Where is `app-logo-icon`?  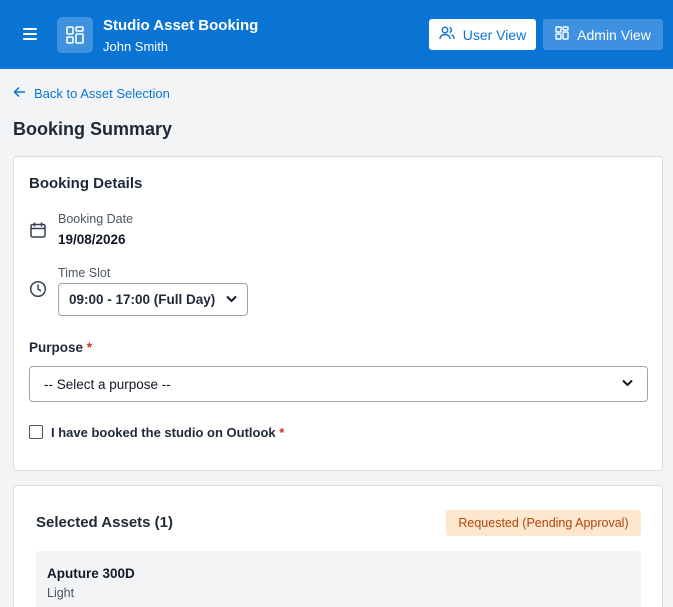 app-logo-icon is located at coordinates (75, 35).